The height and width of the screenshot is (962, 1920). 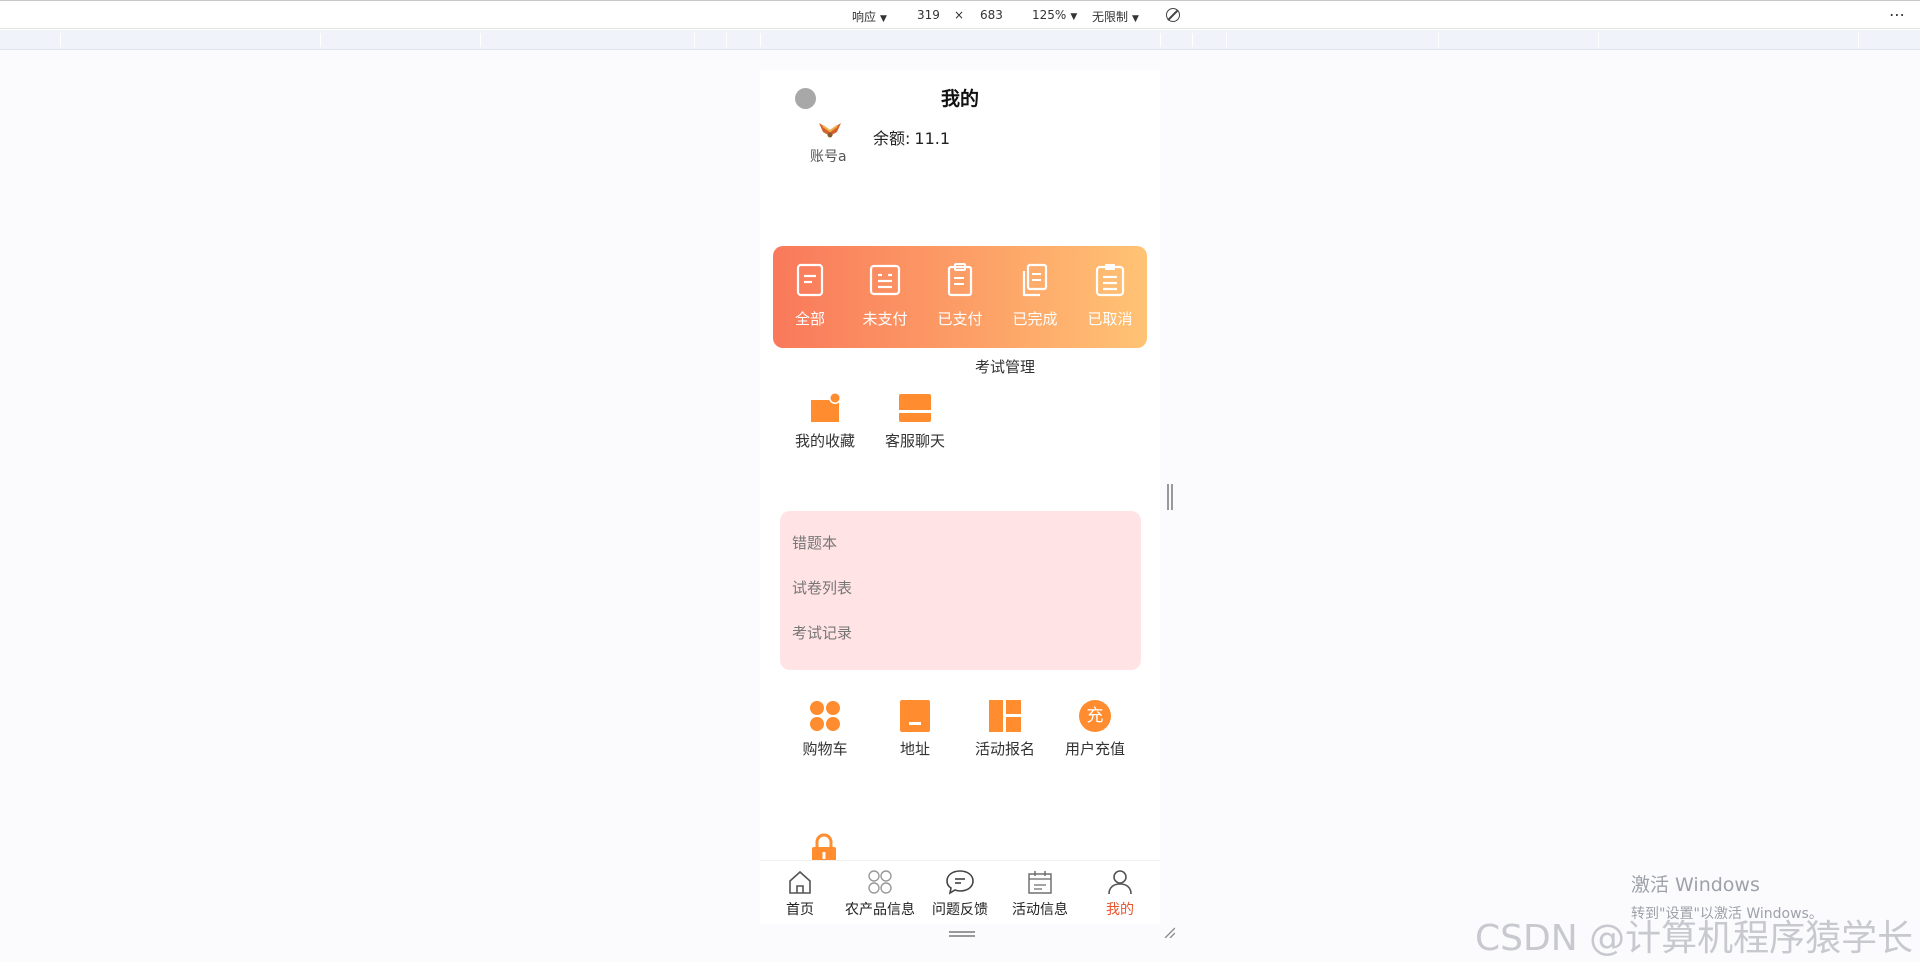 I want to click on apps-icon, so click(x=880, y=882).